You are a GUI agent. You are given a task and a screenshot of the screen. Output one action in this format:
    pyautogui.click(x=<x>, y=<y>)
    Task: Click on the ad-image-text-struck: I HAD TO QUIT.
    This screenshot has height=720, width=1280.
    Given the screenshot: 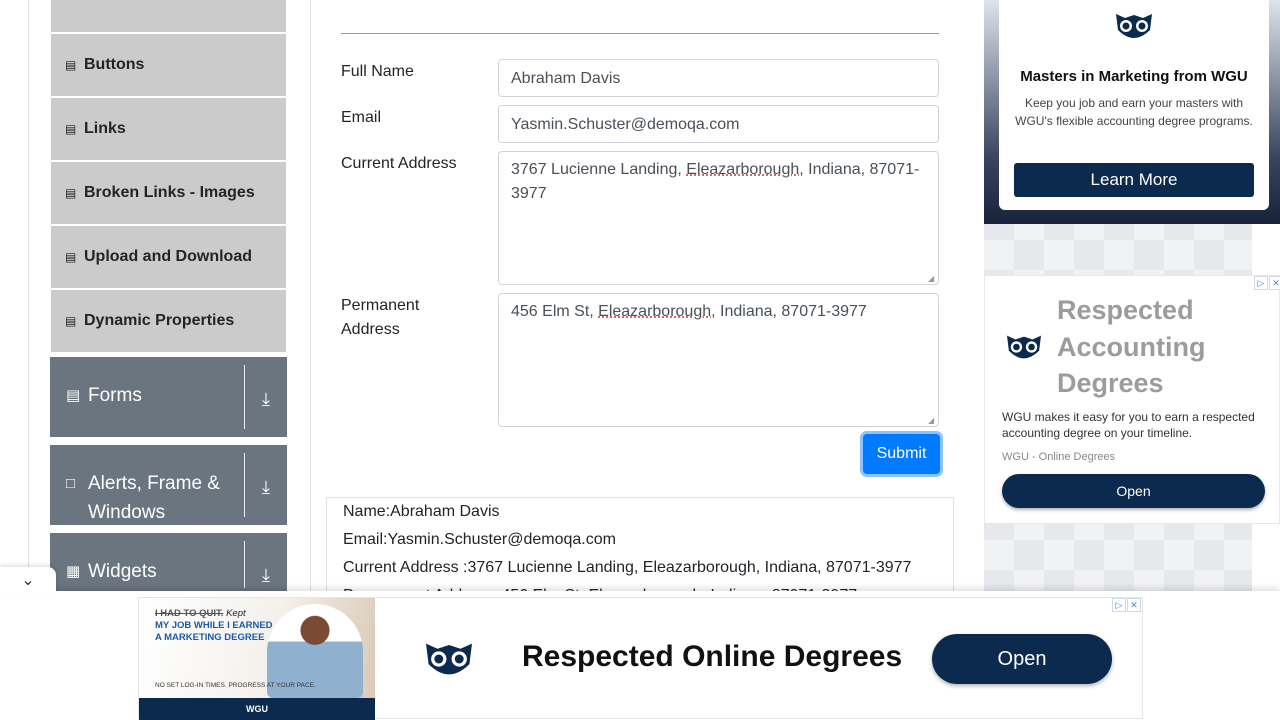 What is the action you would take?
    pyautogui.click(x=189, y=613)
    